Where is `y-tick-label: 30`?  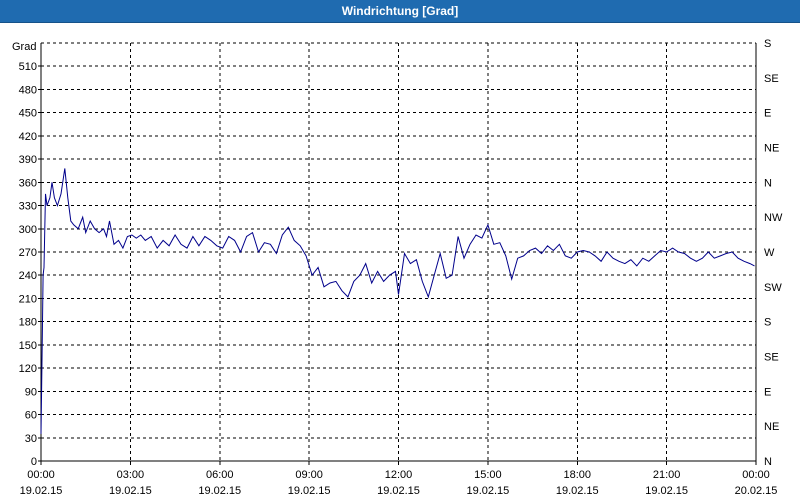 y-tick-label: 30 is located at coordinates (31, 439).